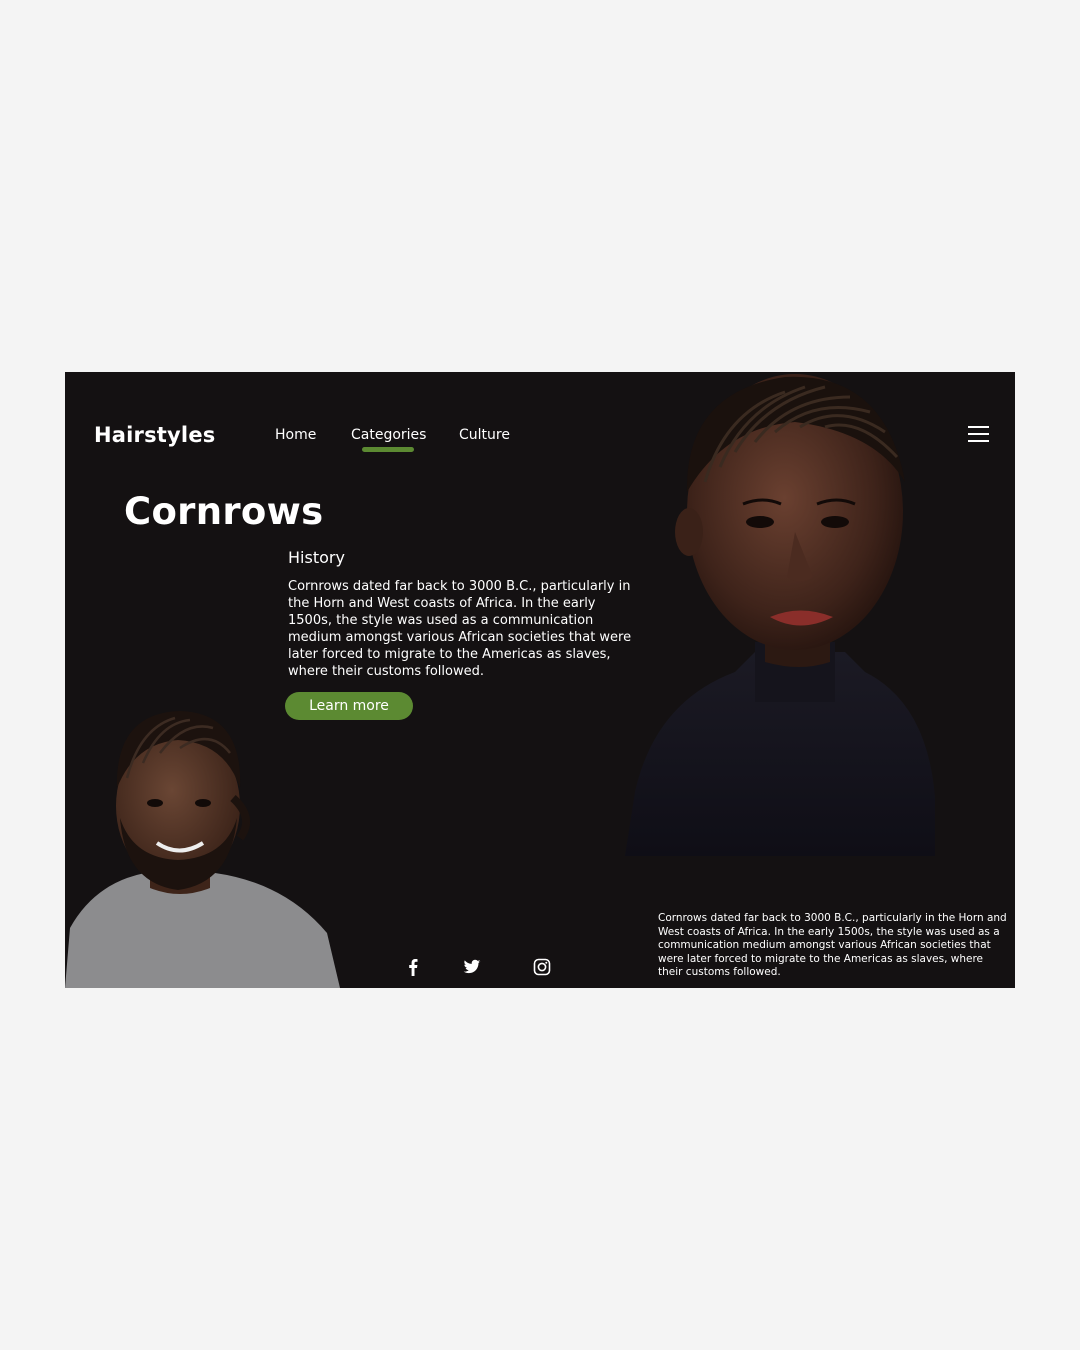 The image size is (1080, 1350). What do you see at coordinates (388, 435) in the screenshot?
I see `nav-categories: Categories` at bounding box center [388, 435].